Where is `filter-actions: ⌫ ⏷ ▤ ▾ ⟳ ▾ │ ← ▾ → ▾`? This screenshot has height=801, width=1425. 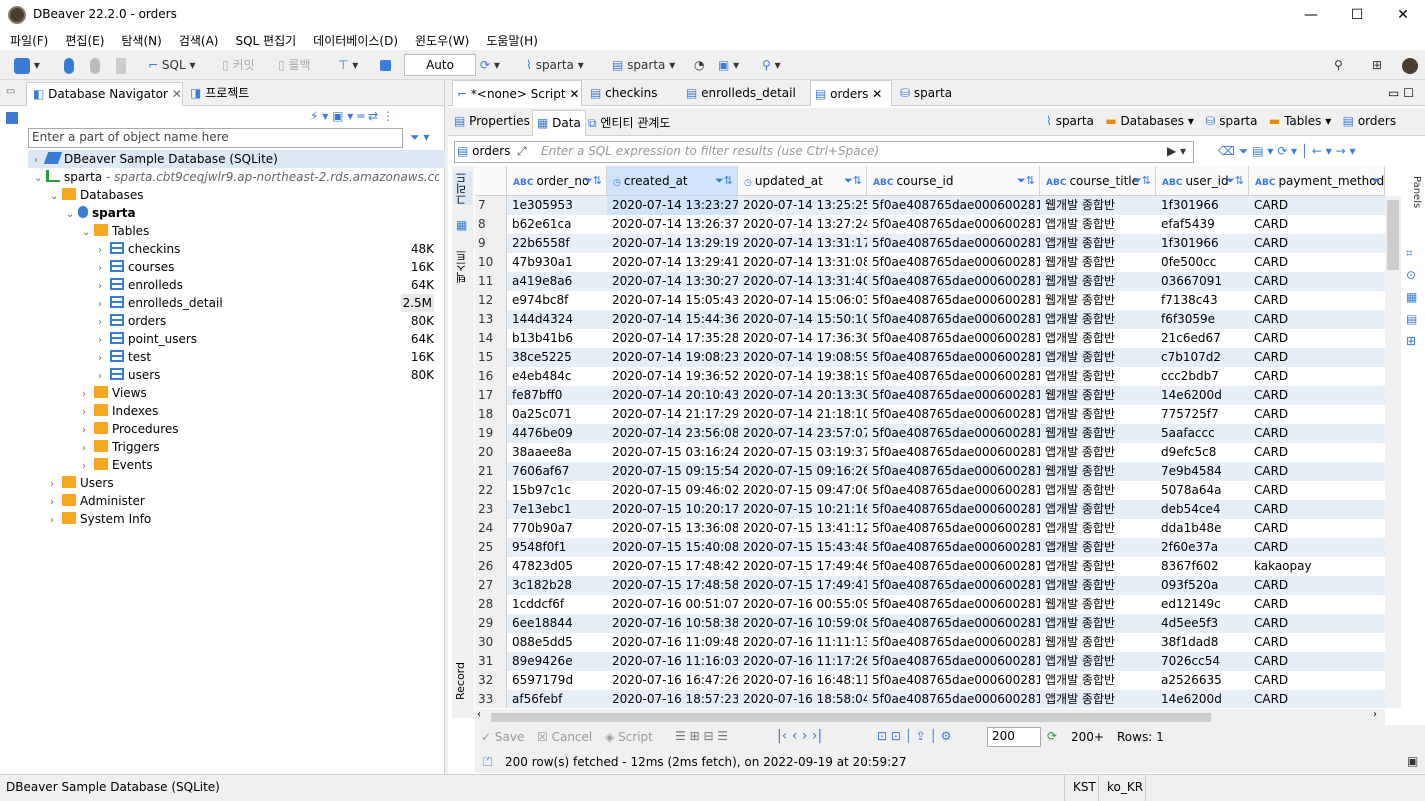
filter-actions: ⌫ ⏷ ▤ ▾ ⟳ ▾ │ ← ▾ → ▾ is located at coordinates (1287, 151).